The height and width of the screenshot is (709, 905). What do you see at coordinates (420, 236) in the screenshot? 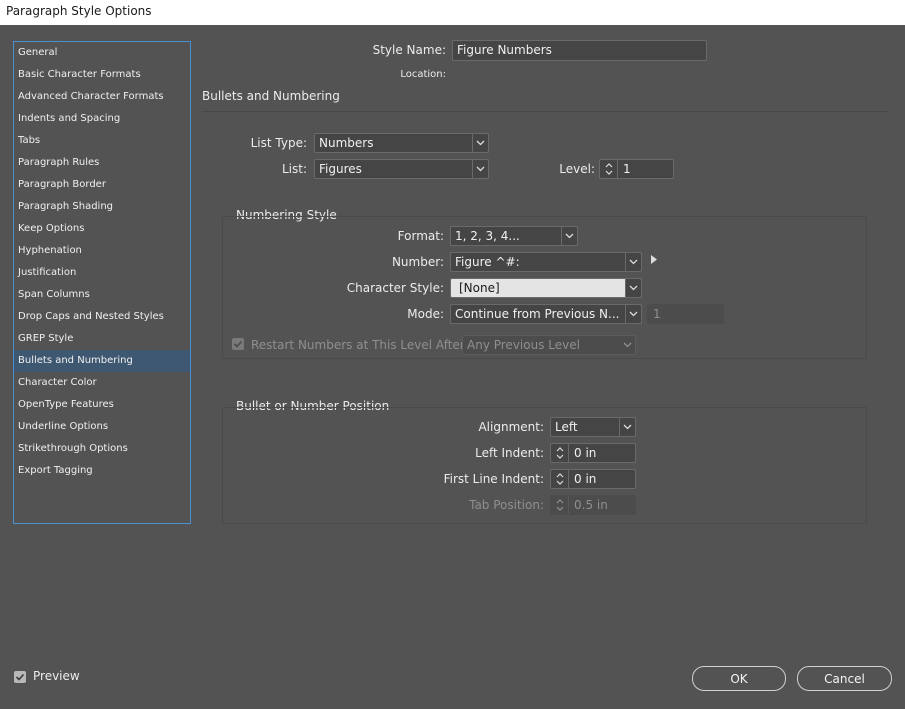
I see `format-label: Format:` at bounding box center [420, 236].